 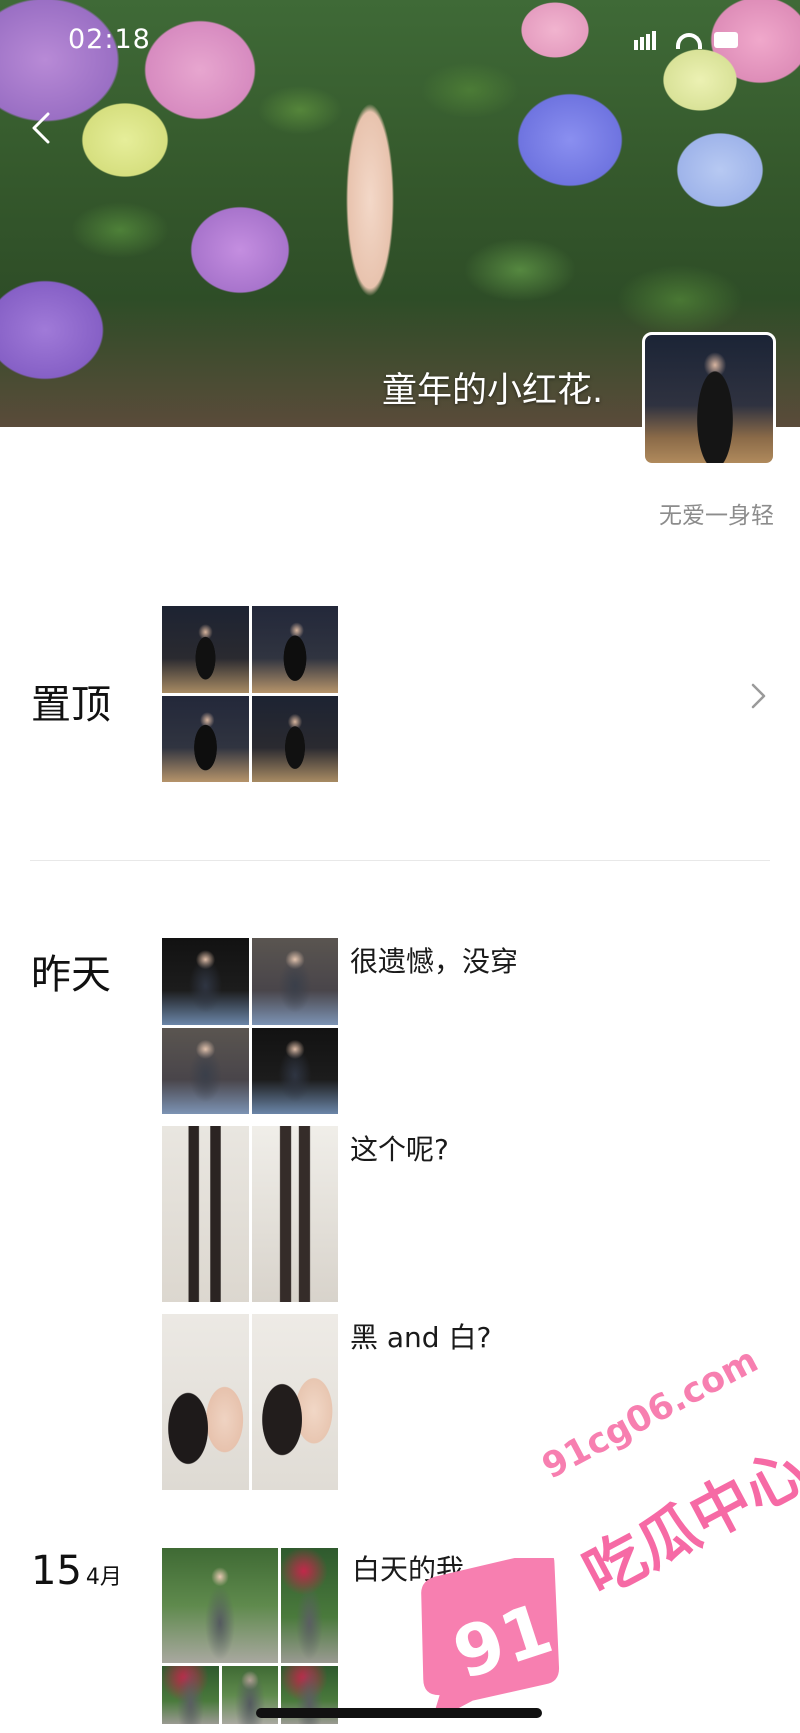 What do you see at coordinates (399, 1713) in the screenshot?
I see `home-indicator` at bounding box center [399, 1713].